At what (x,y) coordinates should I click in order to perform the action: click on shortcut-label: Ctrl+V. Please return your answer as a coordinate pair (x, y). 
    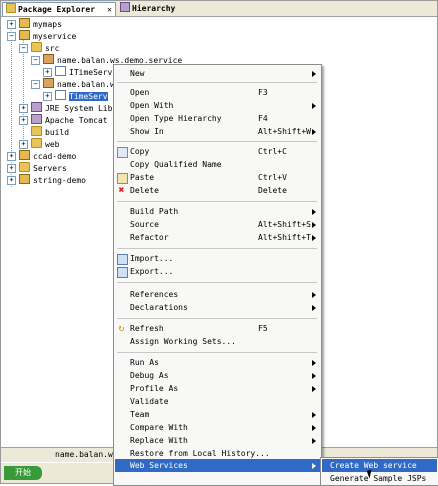
    Looking at the image, I should click on (272, 177).